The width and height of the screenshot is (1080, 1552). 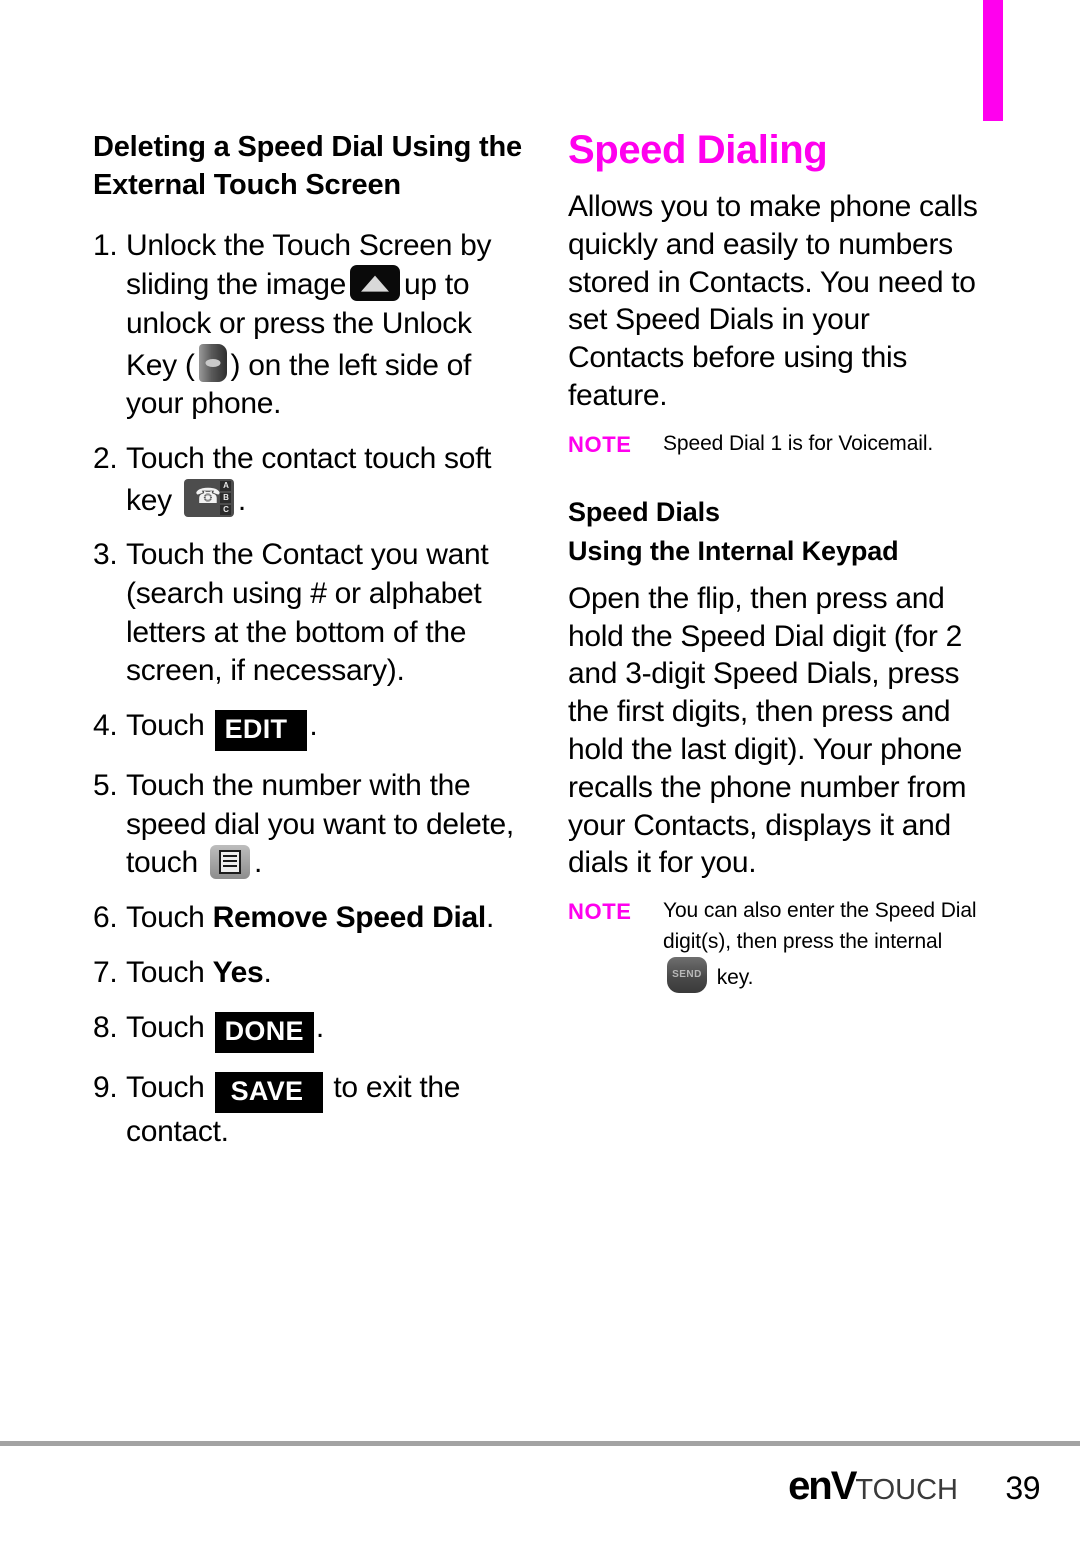 I want to click on product-logo: enVTOUCH, so click(x=873, y=1486).